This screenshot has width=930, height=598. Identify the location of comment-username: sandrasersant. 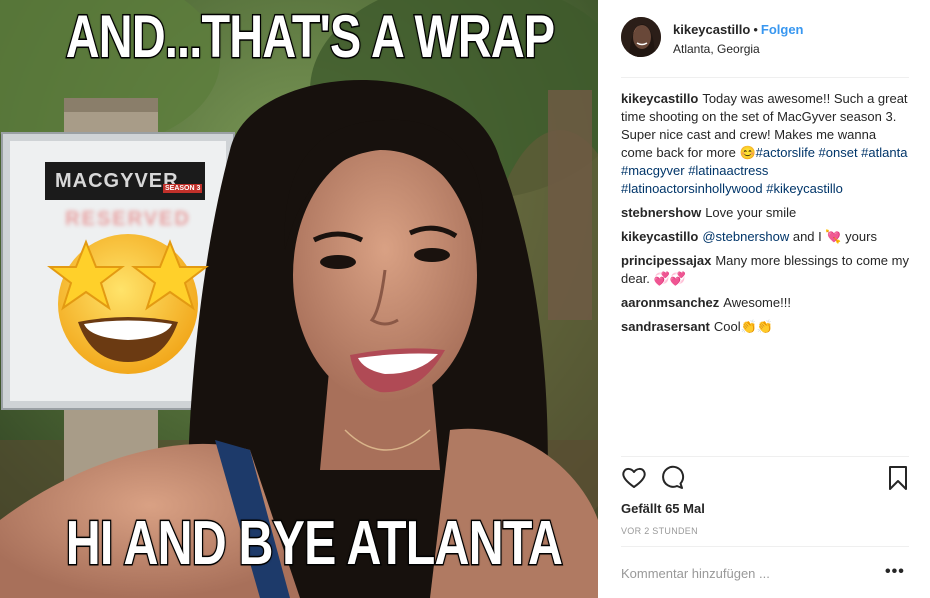
(665, 326).